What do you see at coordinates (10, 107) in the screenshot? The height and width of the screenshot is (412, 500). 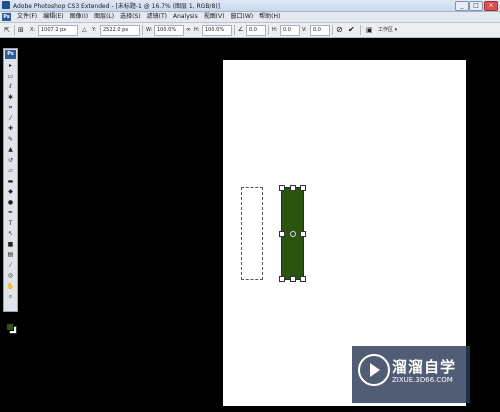 I see `crop-tool-icon: ⌗` at bounding box center [10, 107].